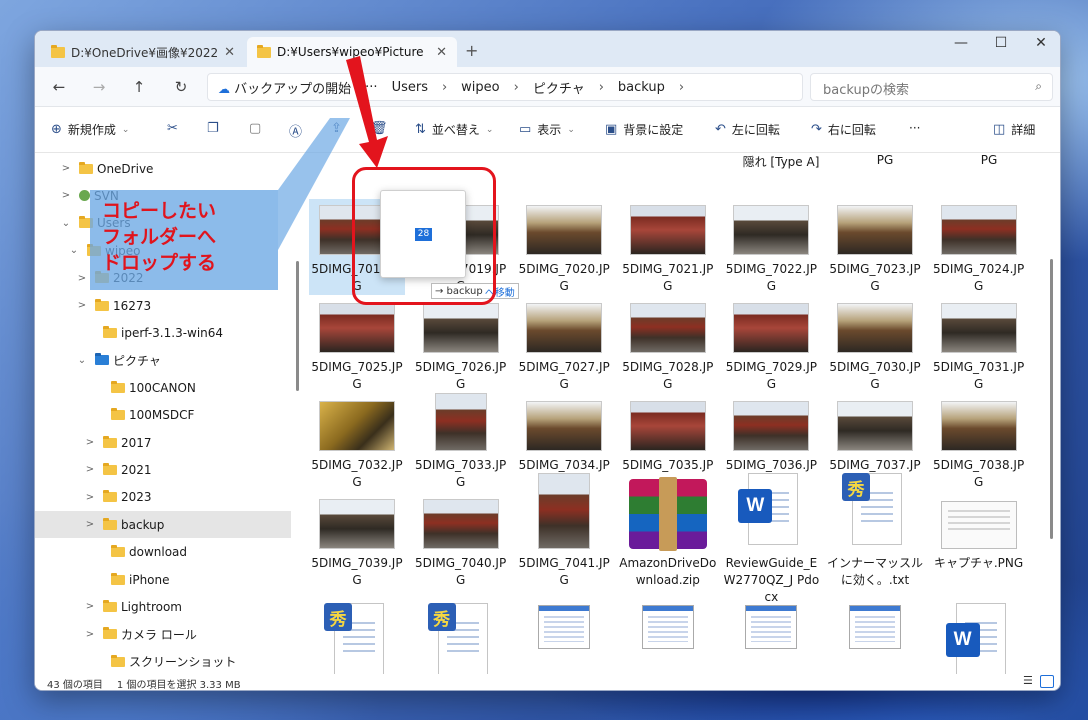  I want to click on annotation-arrow, so click(333, 153).